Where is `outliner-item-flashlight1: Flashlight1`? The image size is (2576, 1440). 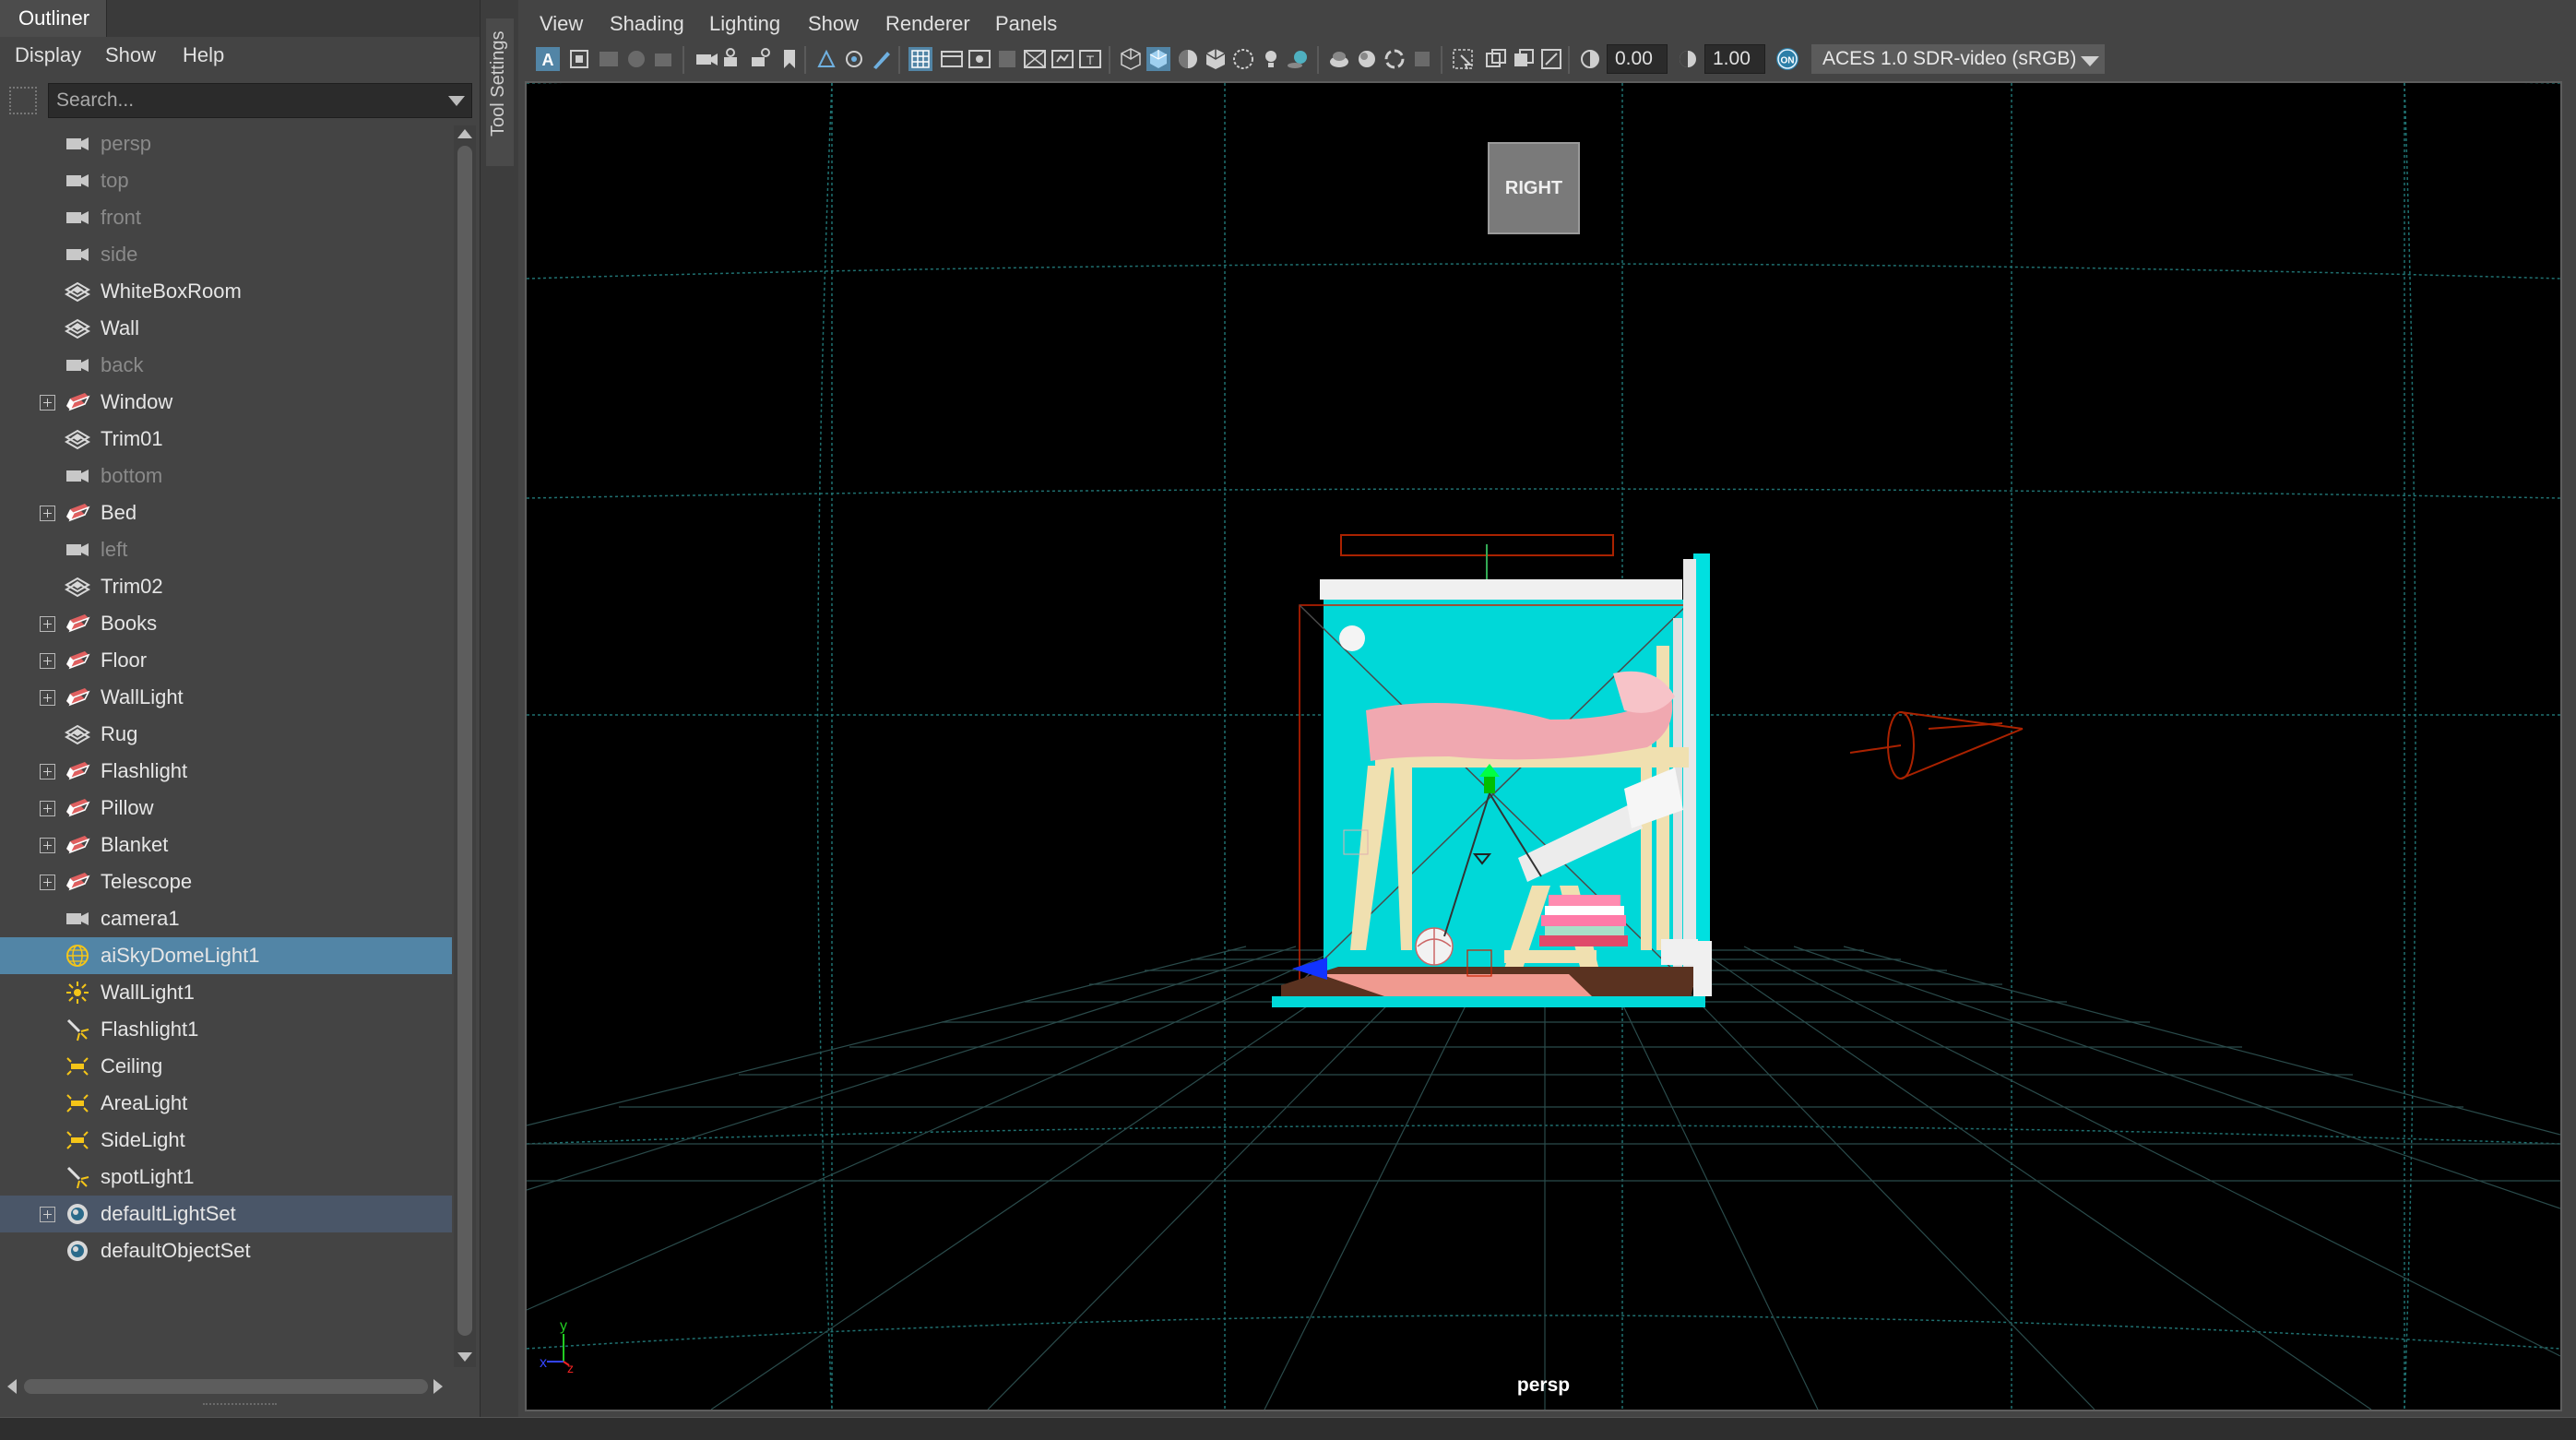
outliner-item-flashlight1: Flashlight1 is located at coordinates (226, 1030).